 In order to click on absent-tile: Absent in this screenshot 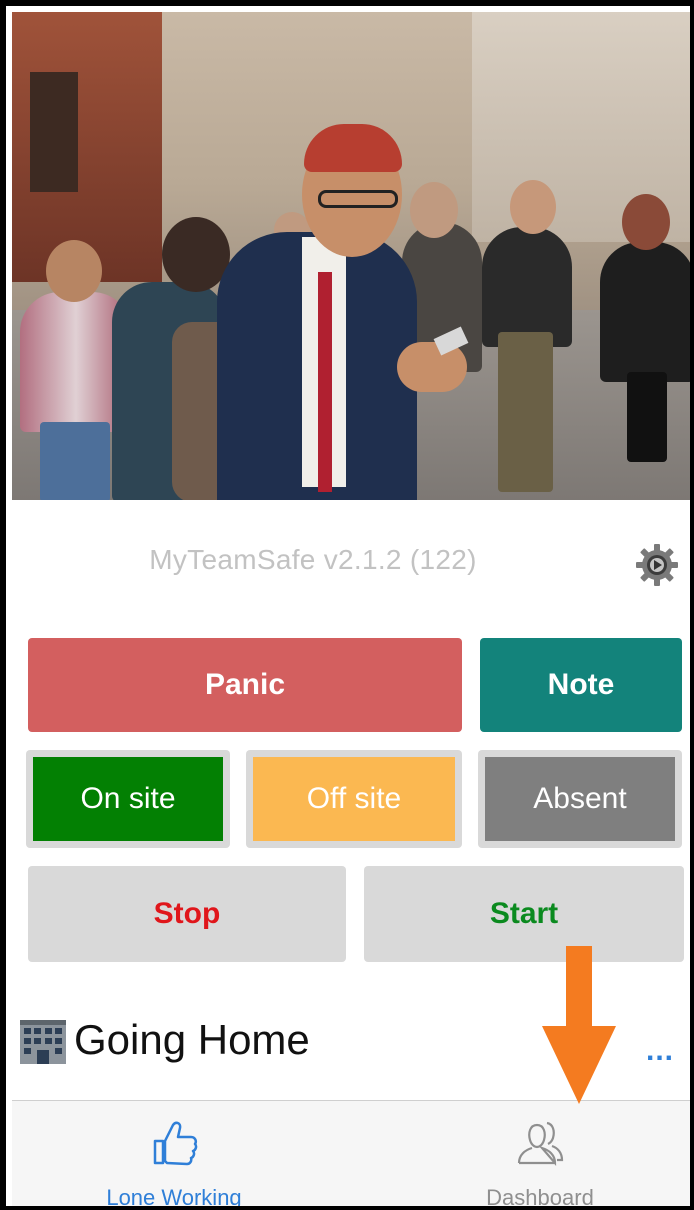, I will do `click(580, 799)`.